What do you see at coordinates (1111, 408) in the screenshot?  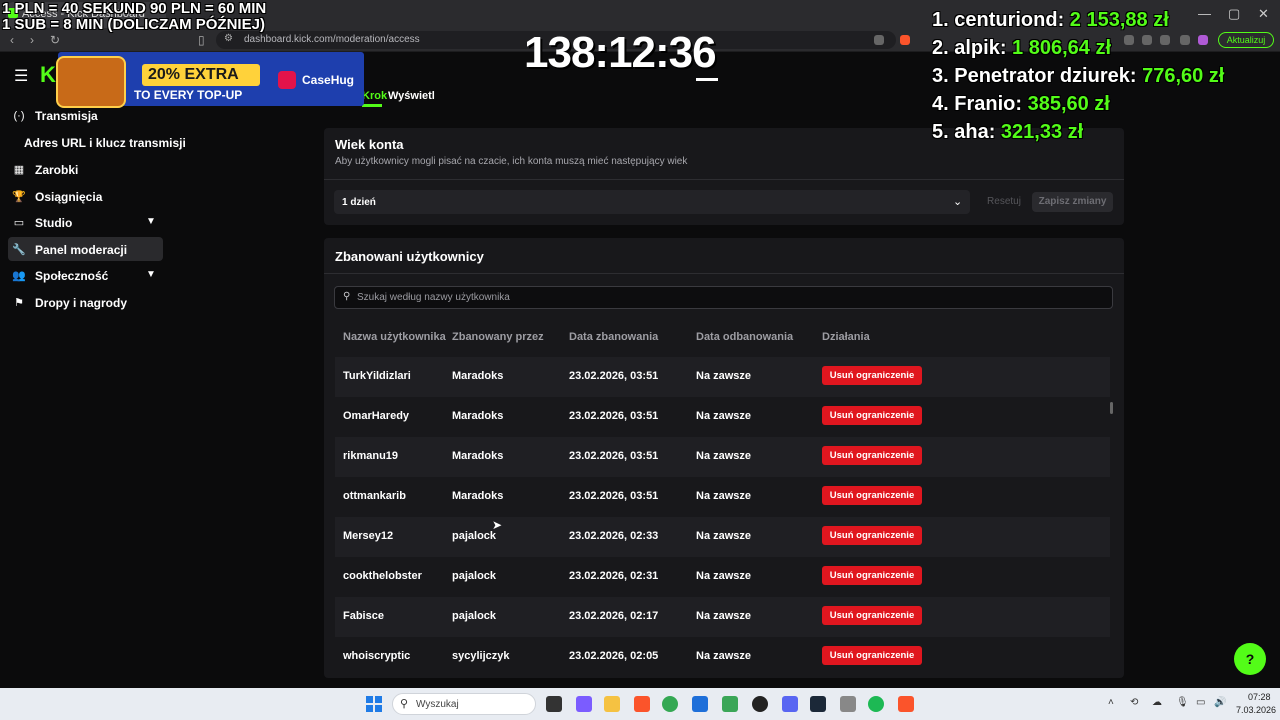 I see `scrollbar-thumb` at bounding box center [1111, 408].